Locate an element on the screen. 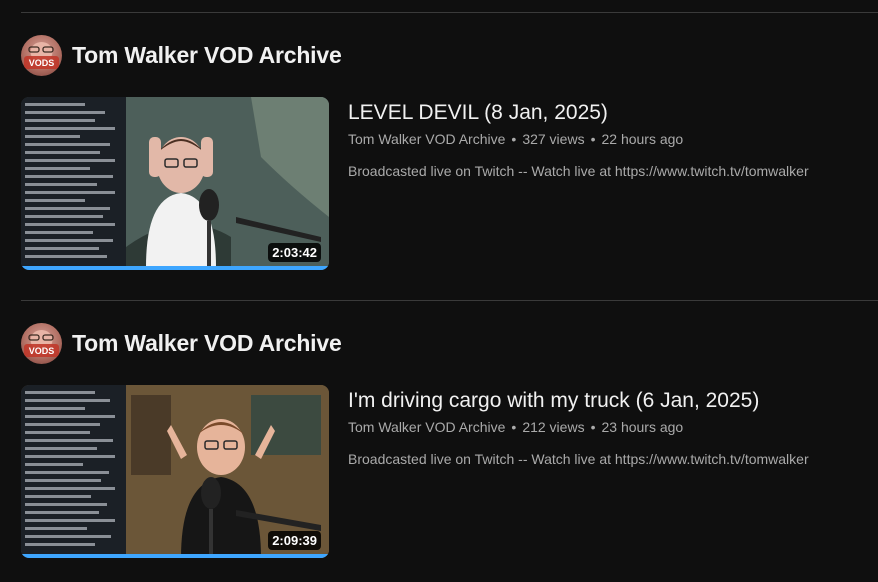 This screenshot has height=582, width=878. video-duration: 2:09:39 is located at coordinates (294, 540).